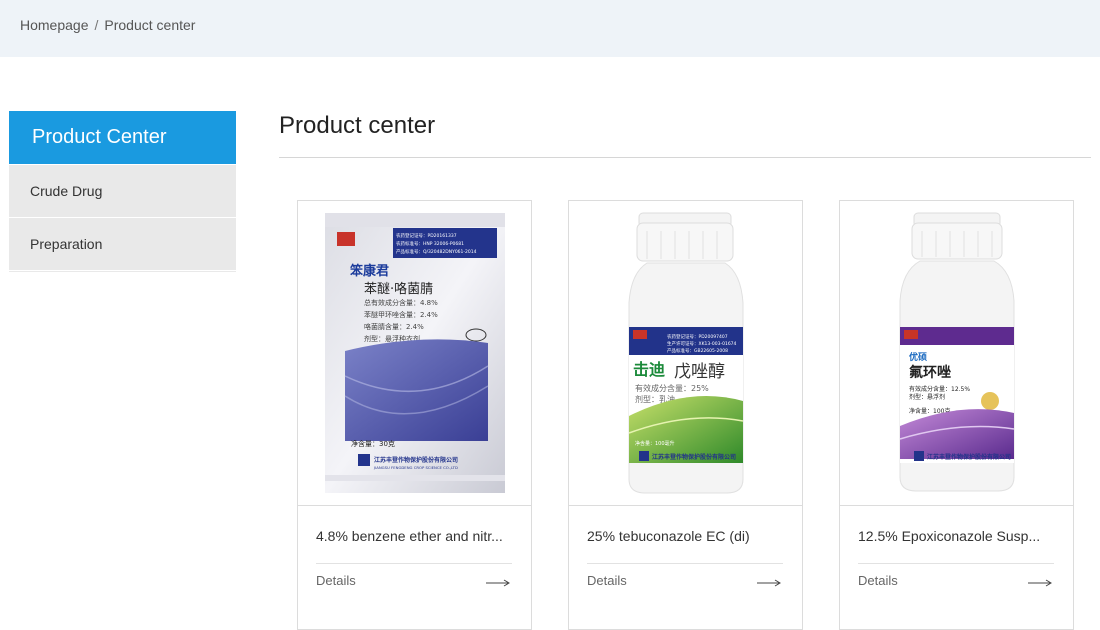 Image resolution: width=1100 pixels, height=630 pixels. Describe the element at coordinates (685, 157) in the screenshot. I see `title-divider` at that location.